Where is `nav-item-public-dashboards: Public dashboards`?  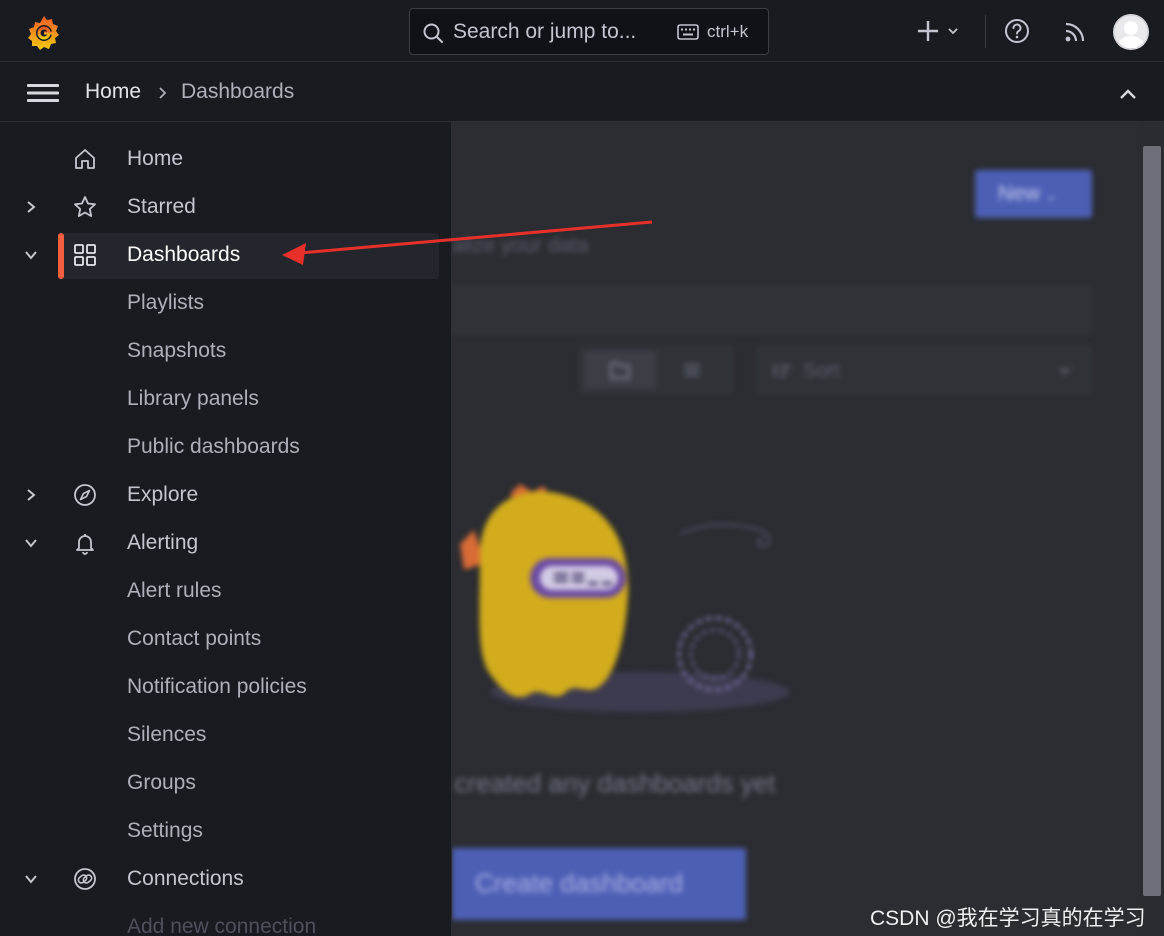
nav-item-public-dashboards: Public dashboards is located at coordinates (225, 447).